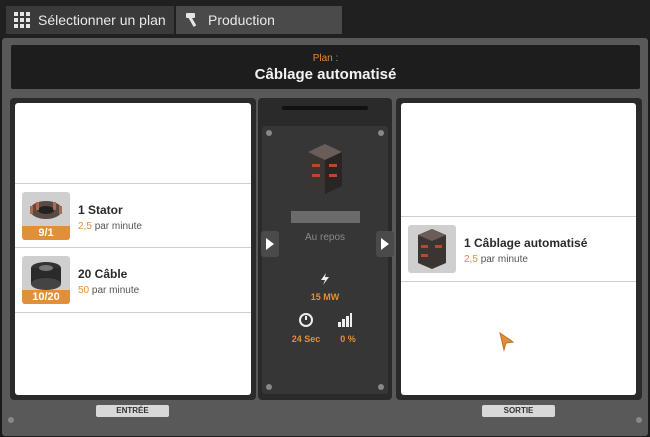  What do you see at coordinates (132, 411) in the screenshot?
I see `input-label: ENTRÉE` at bounding box center [132, 411].